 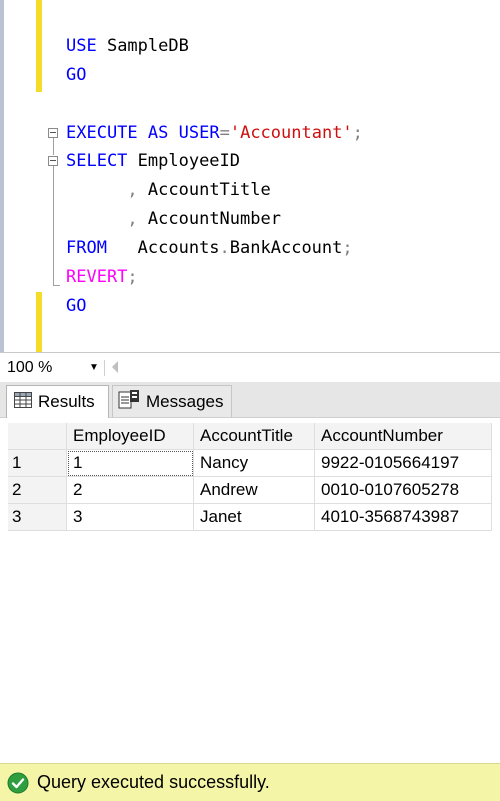 What do you see at coordinates (286, 248) in the screenshot?
I see `code-token: BankAccount` at bounding box center [286, 248].